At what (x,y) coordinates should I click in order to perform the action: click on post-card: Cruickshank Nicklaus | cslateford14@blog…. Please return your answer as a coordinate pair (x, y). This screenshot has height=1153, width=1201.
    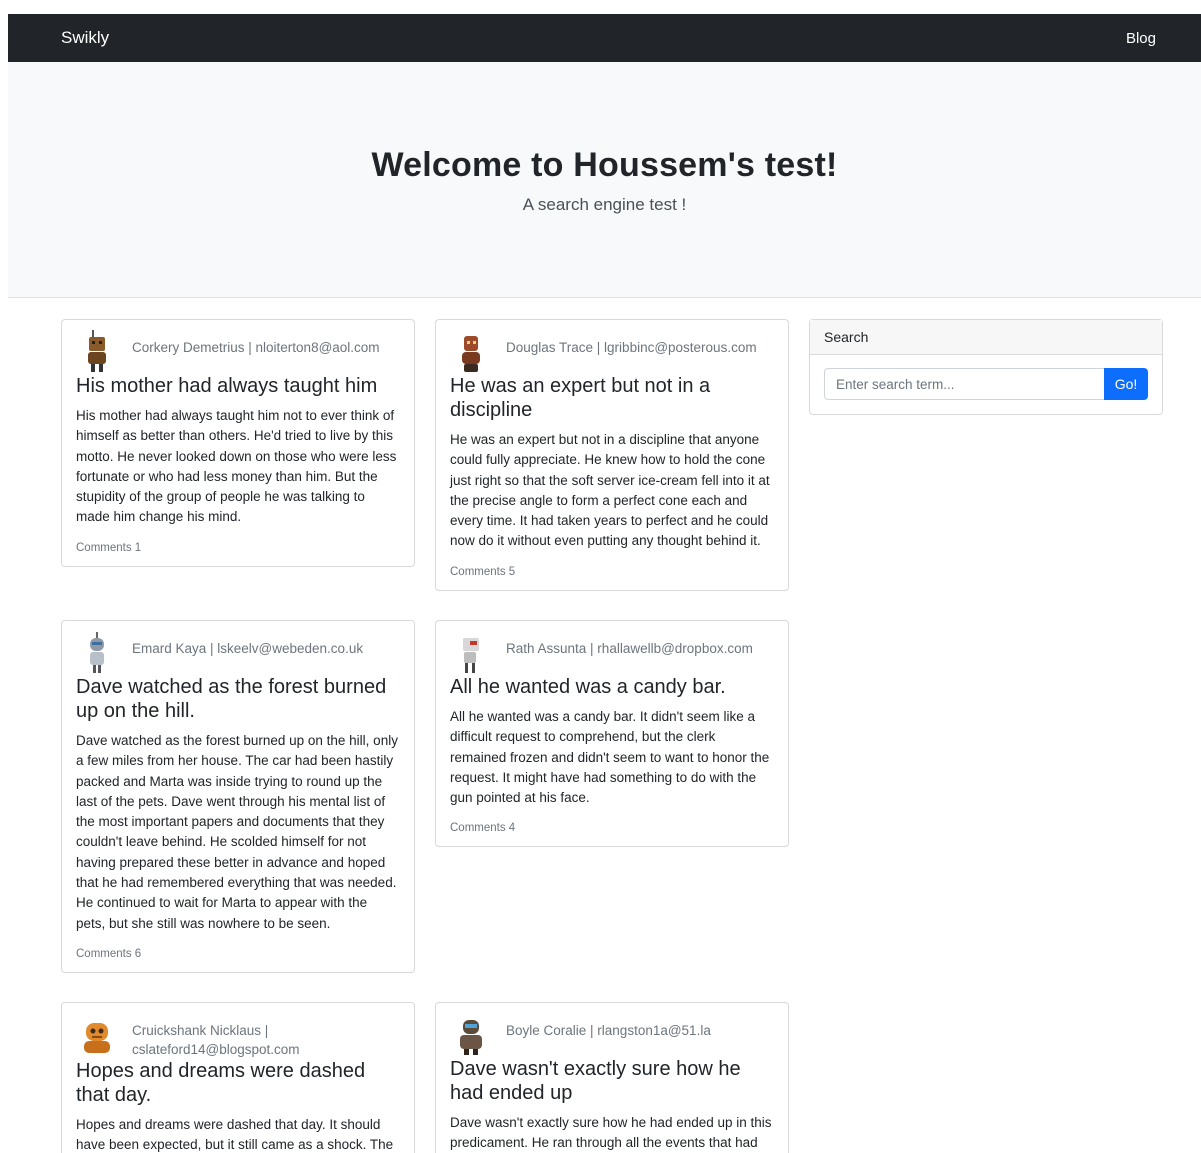
    Looking at the image, I should click on (238, 1077).